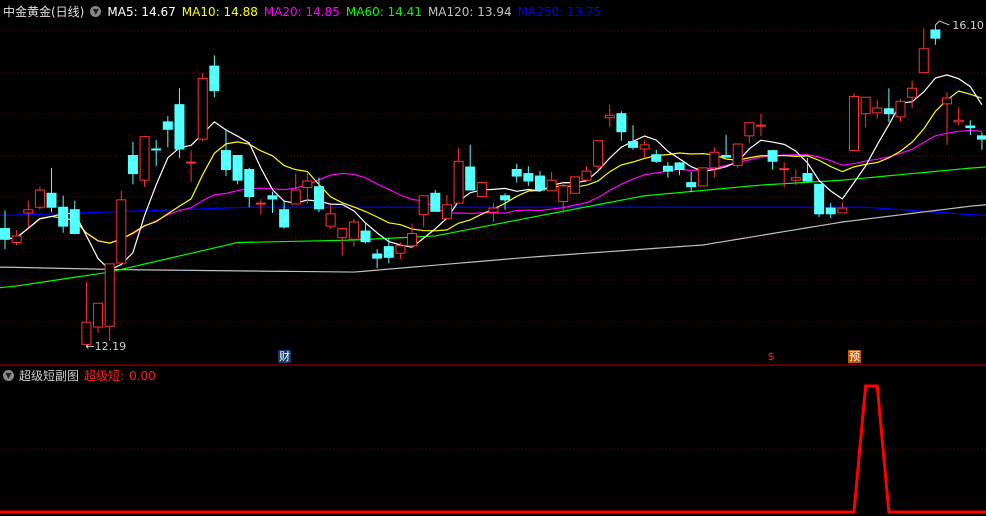 The image size is (986, 516). What do you see at coordinates (559, 11) in the screenshot?
I see `ma250-label: MA250: 13.75` at bounding box center [559, 11].